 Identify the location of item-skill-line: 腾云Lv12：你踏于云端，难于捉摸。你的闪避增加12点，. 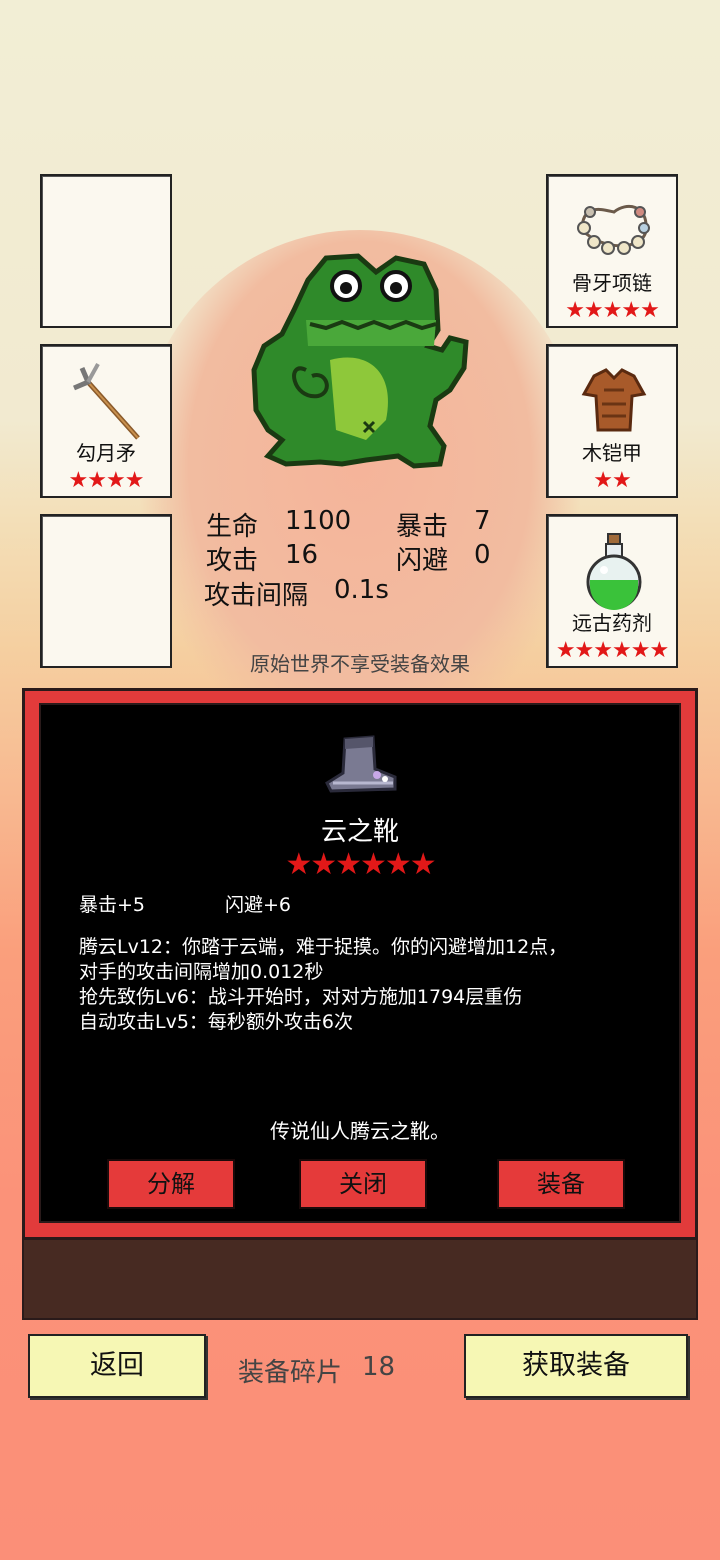
(323, 947).